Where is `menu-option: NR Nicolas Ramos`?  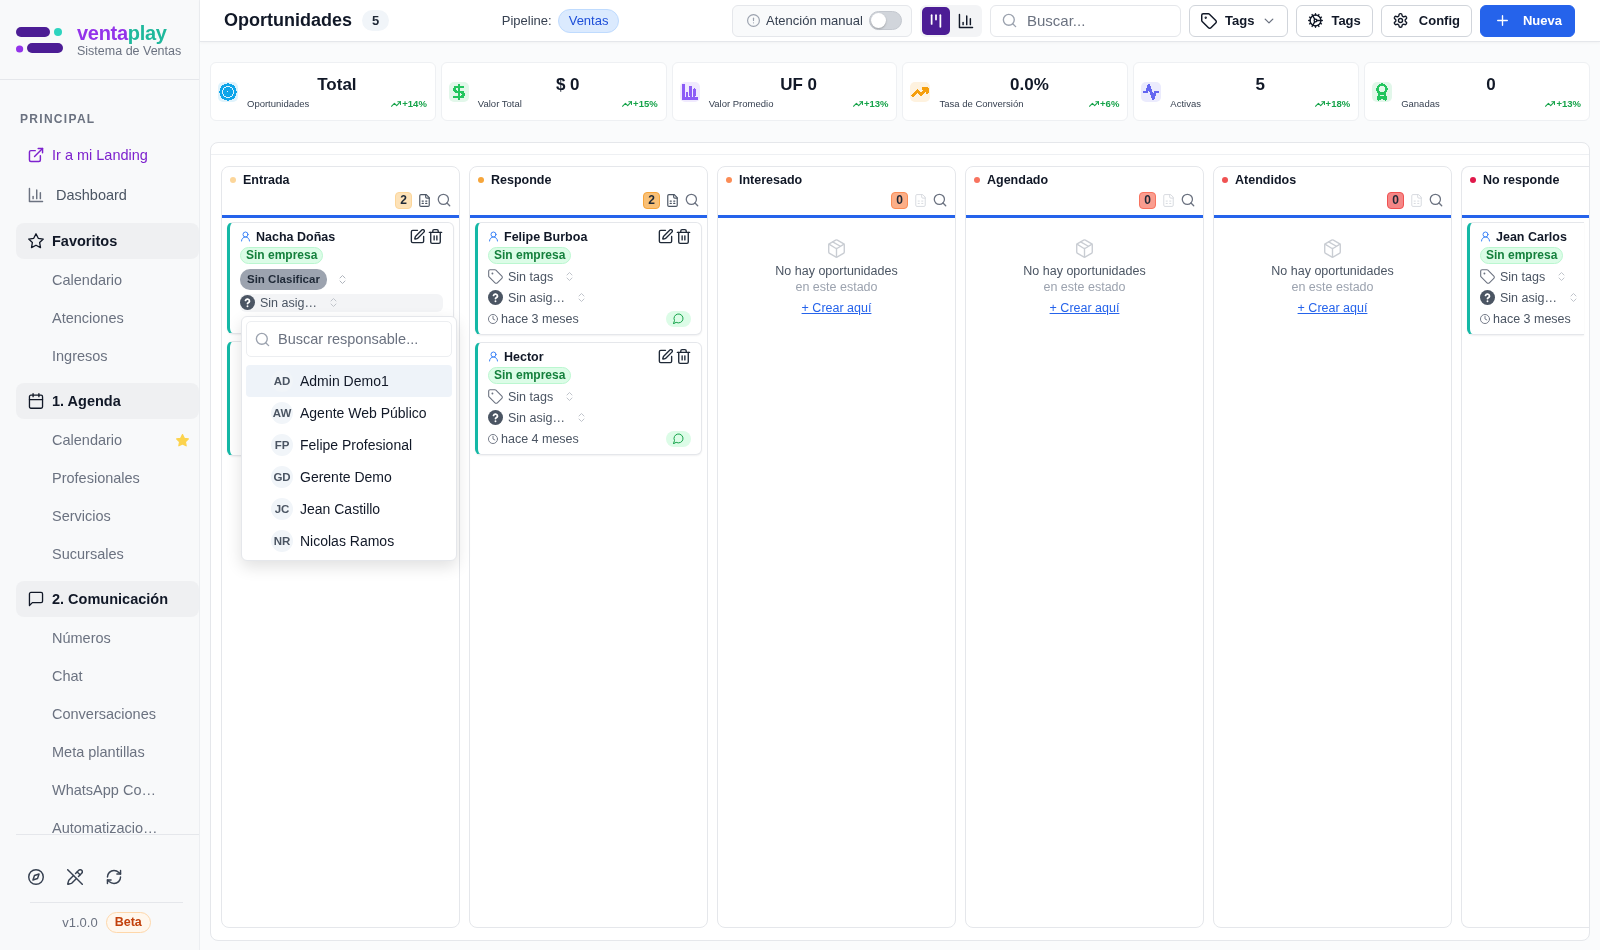
menu-option: NR Nicolas Ramos is located at coordinates (349, 541).